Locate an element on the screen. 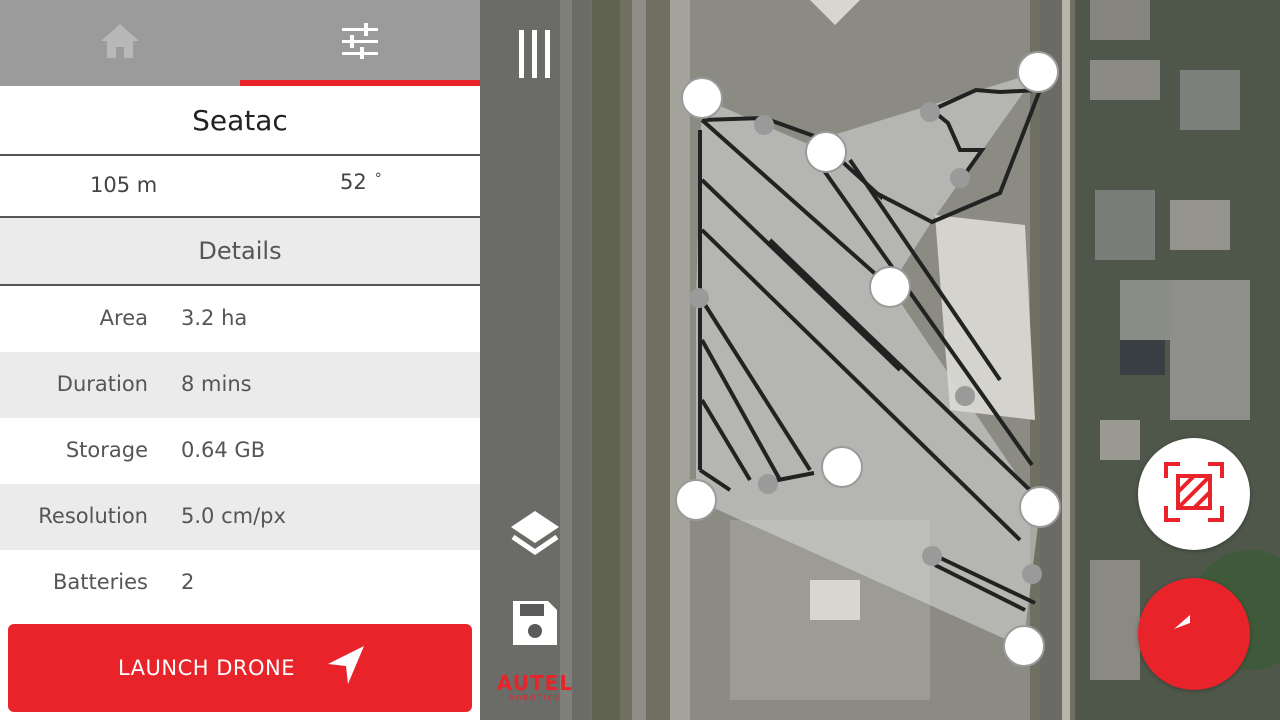  angle-value: 52 is located at coordinates (353, 182).